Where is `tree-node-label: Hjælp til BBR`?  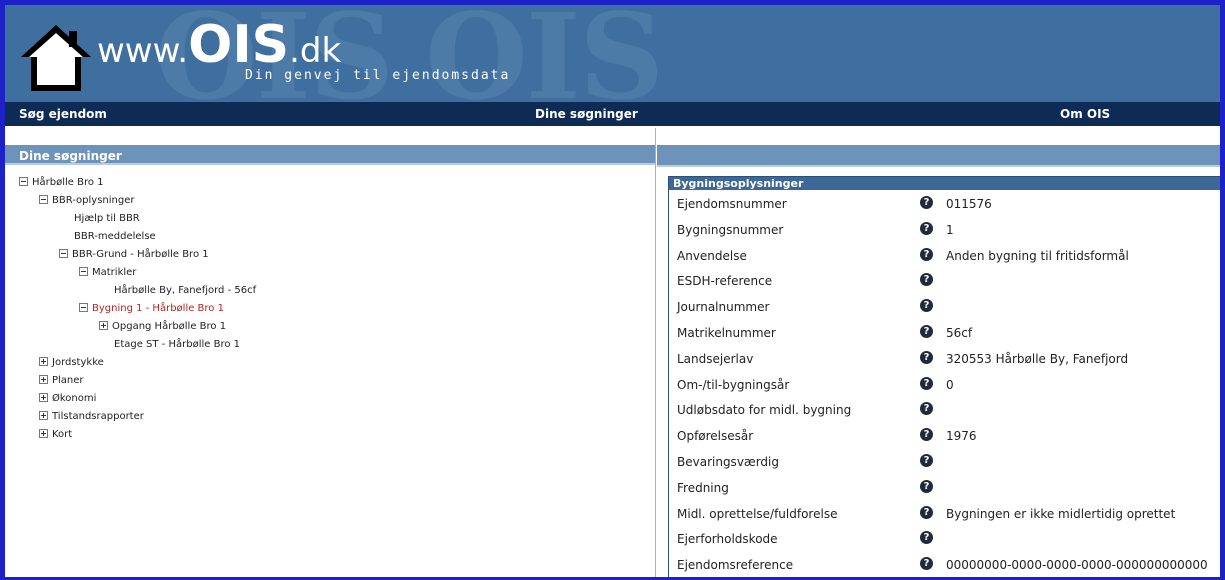 tree-node-label: Hjælp til BBR is located at coordinates (107, 218).